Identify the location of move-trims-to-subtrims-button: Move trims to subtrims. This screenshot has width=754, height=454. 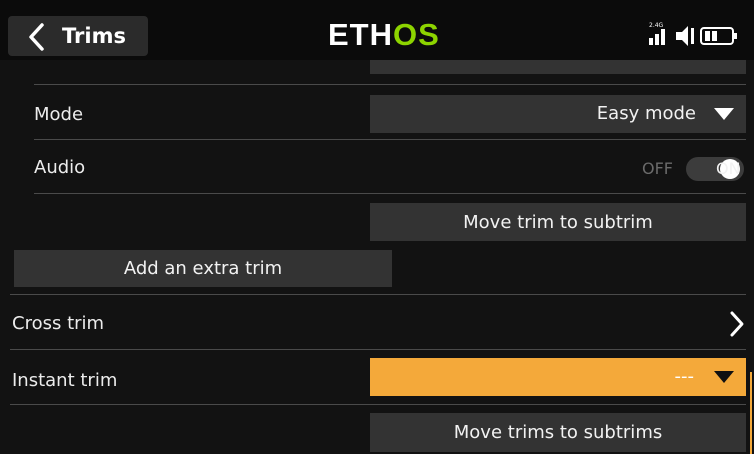
(558, 432).